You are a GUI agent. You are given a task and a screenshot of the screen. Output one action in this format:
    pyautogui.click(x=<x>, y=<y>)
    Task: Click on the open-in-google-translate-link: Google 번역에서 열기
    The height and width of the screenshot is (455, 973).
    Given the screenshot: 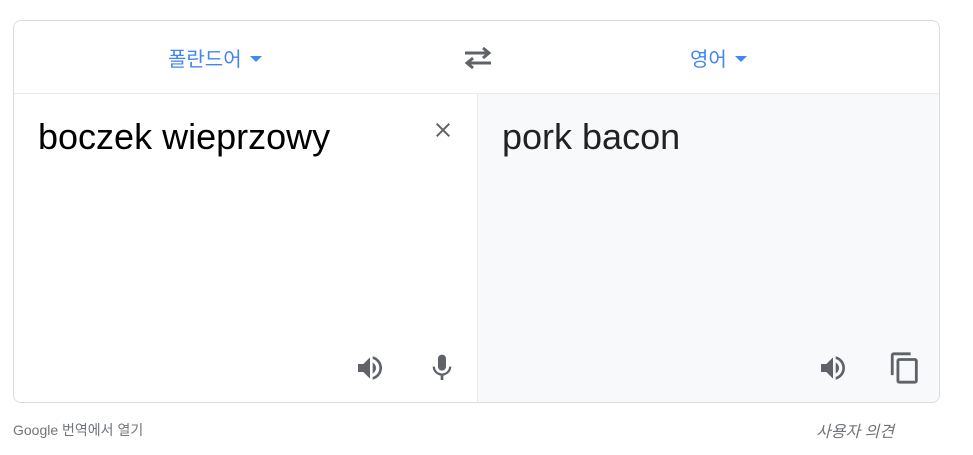 What is the action you would take?
    pyautogui.click(x=78, y=430)
    